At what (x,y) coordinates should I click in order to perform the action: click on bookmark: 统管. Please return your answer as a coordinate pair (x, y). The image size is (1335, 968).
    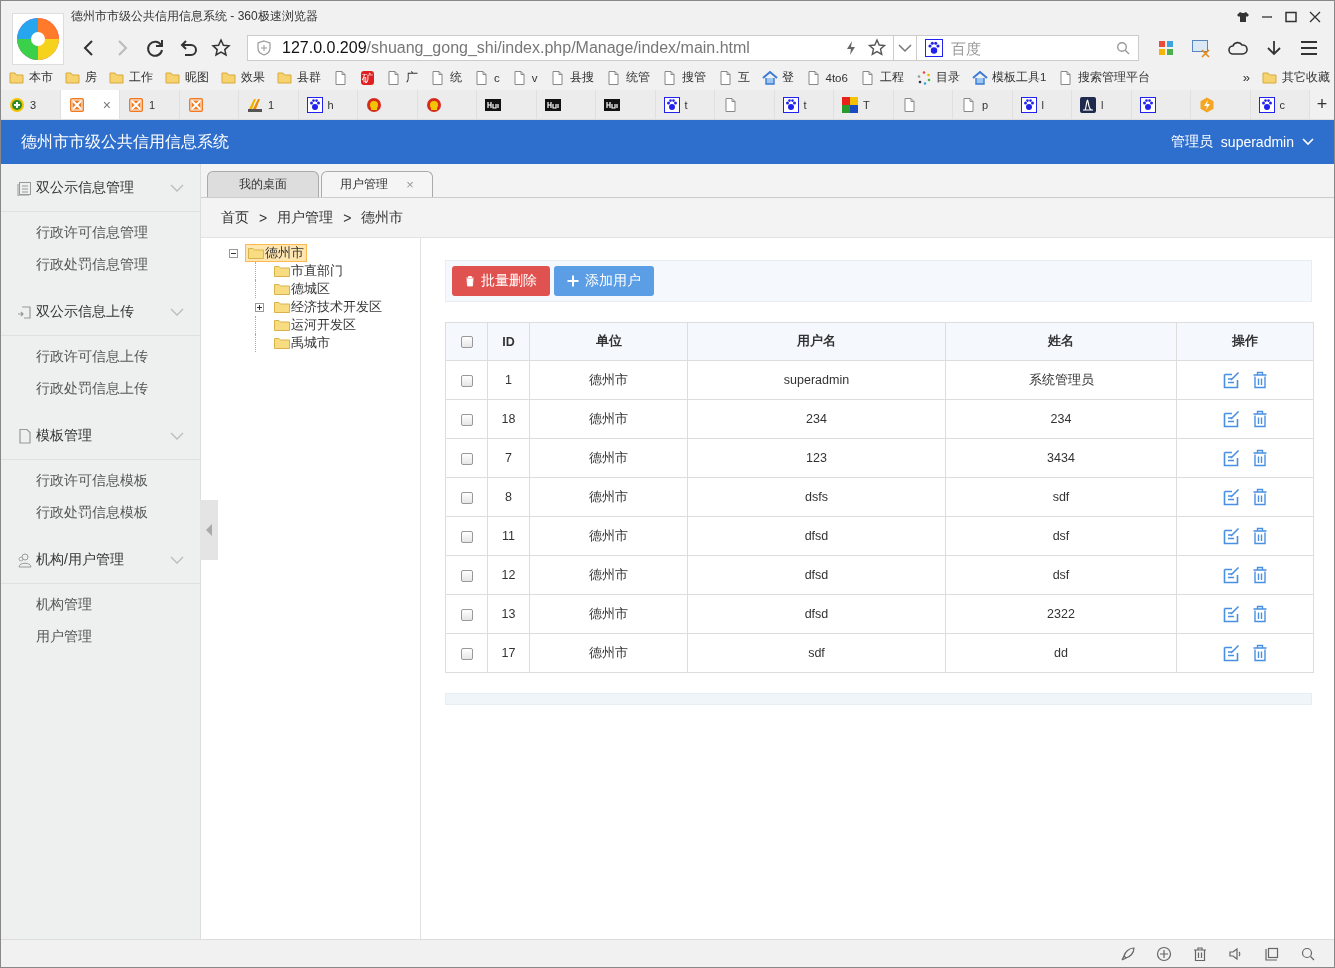
    Looking at the image, I should click on (627, 77).